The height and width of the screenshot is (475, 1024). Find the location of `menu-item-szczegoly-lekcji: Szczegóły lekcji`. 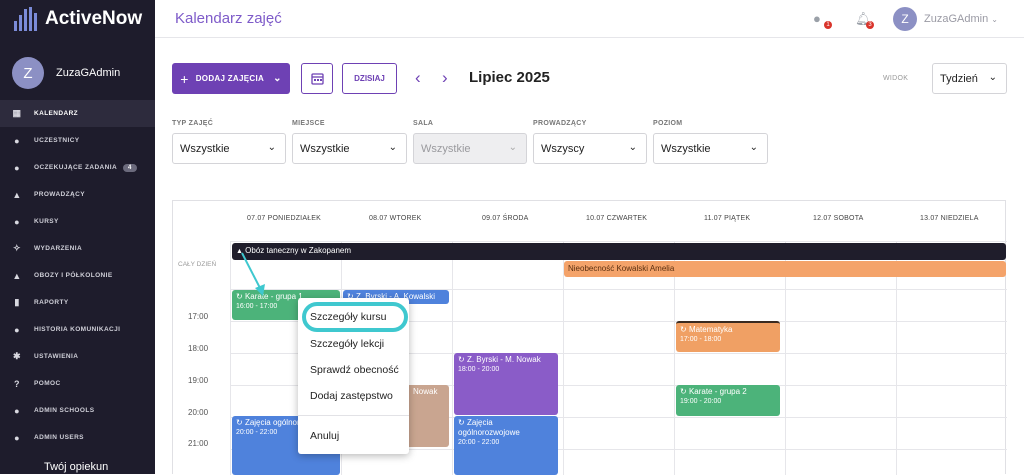

menu-item-szczegoly-lekcji: Szczegóły lekcji is located at coordinates (347, 344).